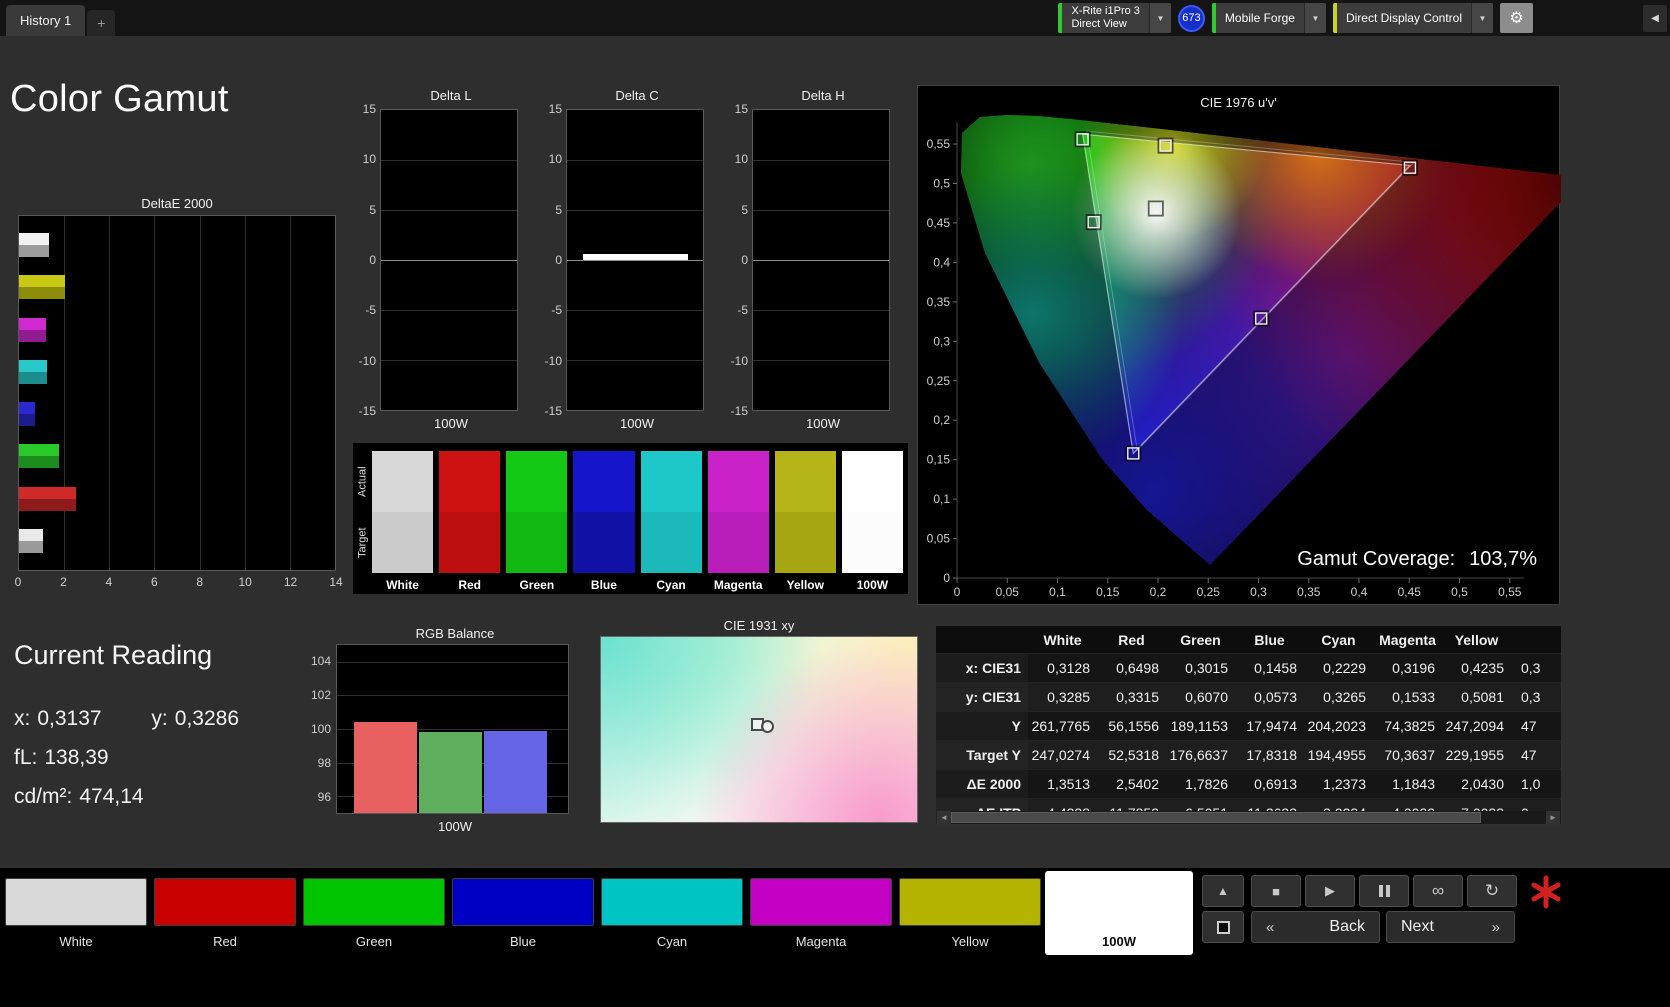 The image size is (1670, 1007). I want to click on table-cell: 0,6498, so click(1131, 668).